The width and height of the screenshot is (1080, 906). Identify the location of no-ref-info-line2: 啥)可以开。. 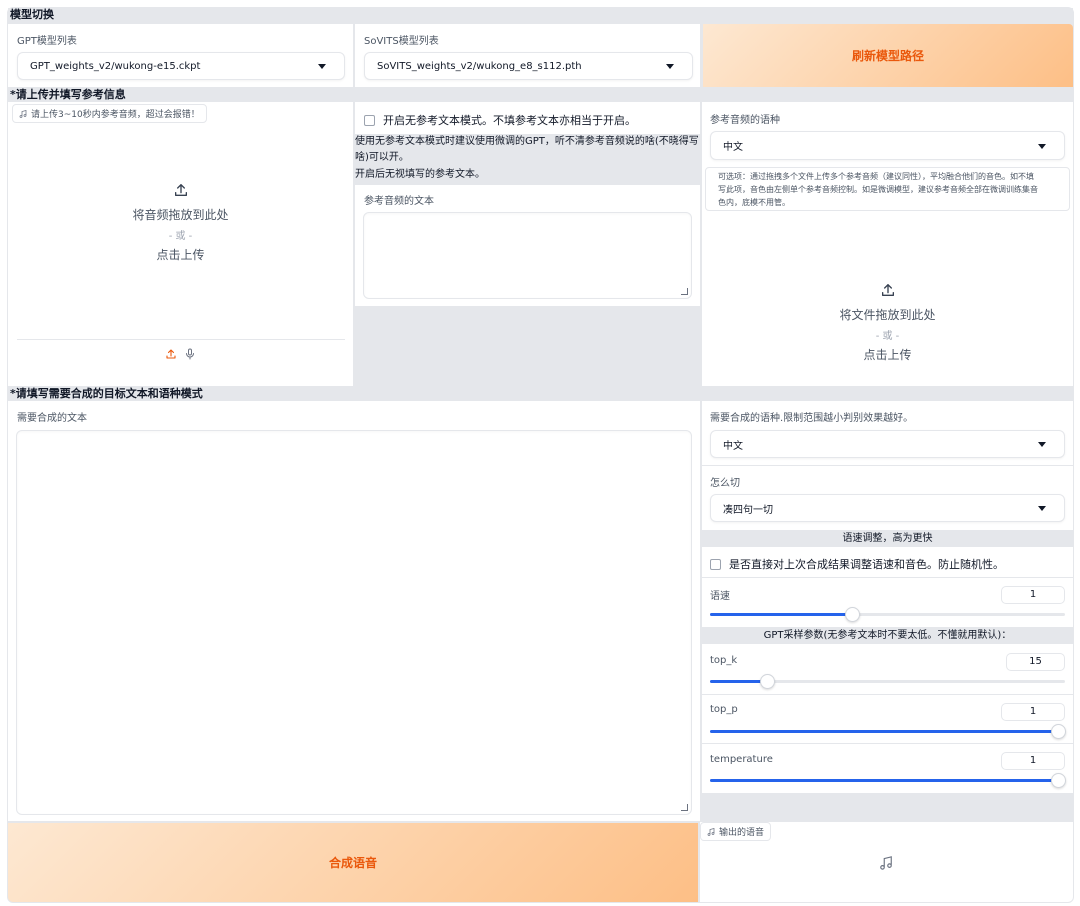
(382, 157).